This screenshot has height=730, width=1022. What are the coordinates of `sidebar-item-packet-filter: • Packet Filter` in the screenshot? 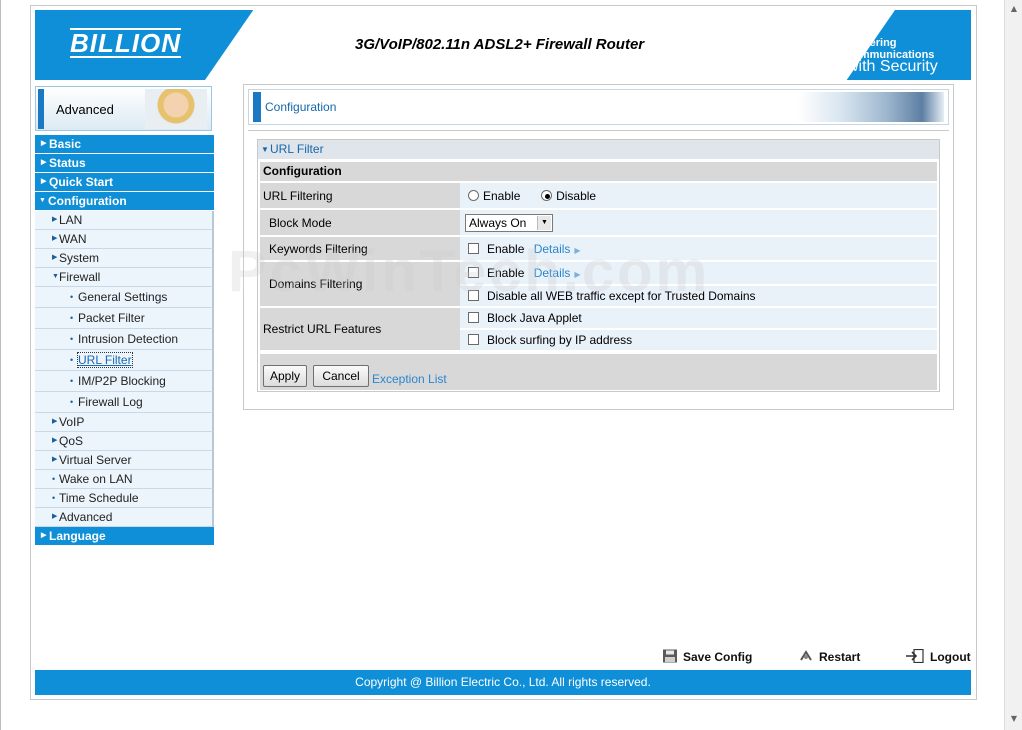 It's located at (124, 318).